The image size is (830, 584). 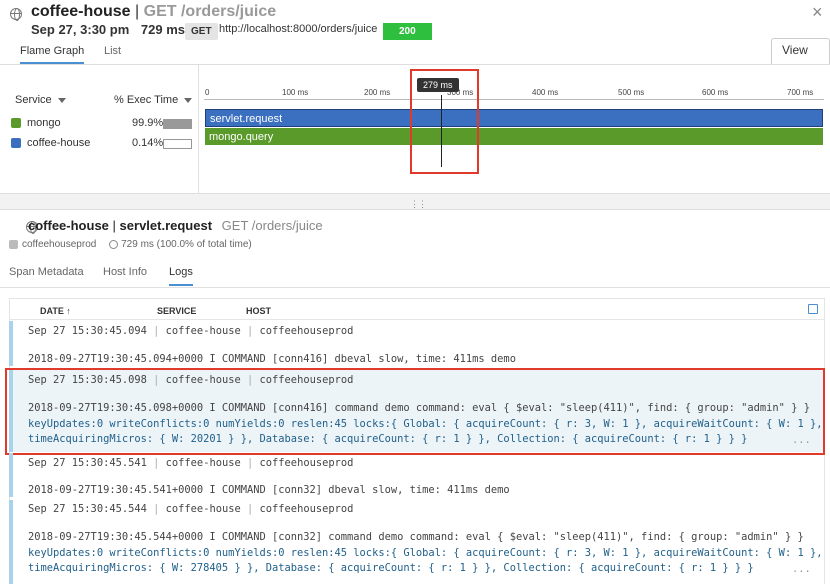 I want to click on tab-flame-graph: Flame Graph, so click(x=52, y=54).